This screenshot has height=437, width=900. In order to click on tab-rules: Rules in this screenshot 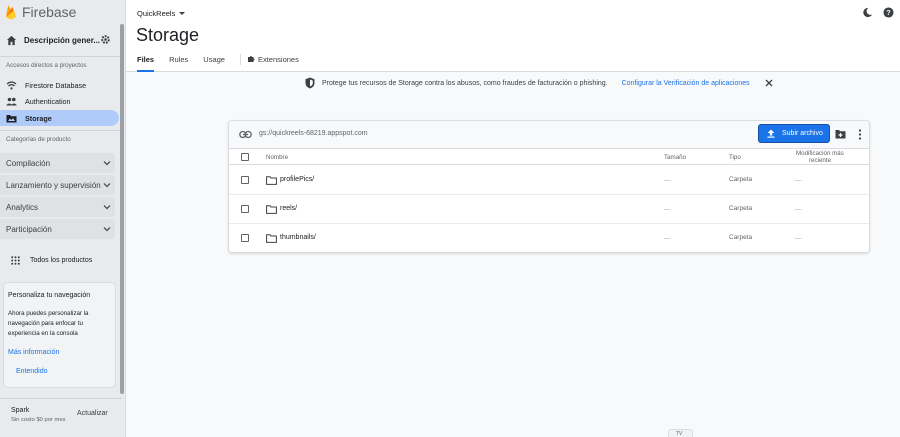, I will do `click(178, 63)`.